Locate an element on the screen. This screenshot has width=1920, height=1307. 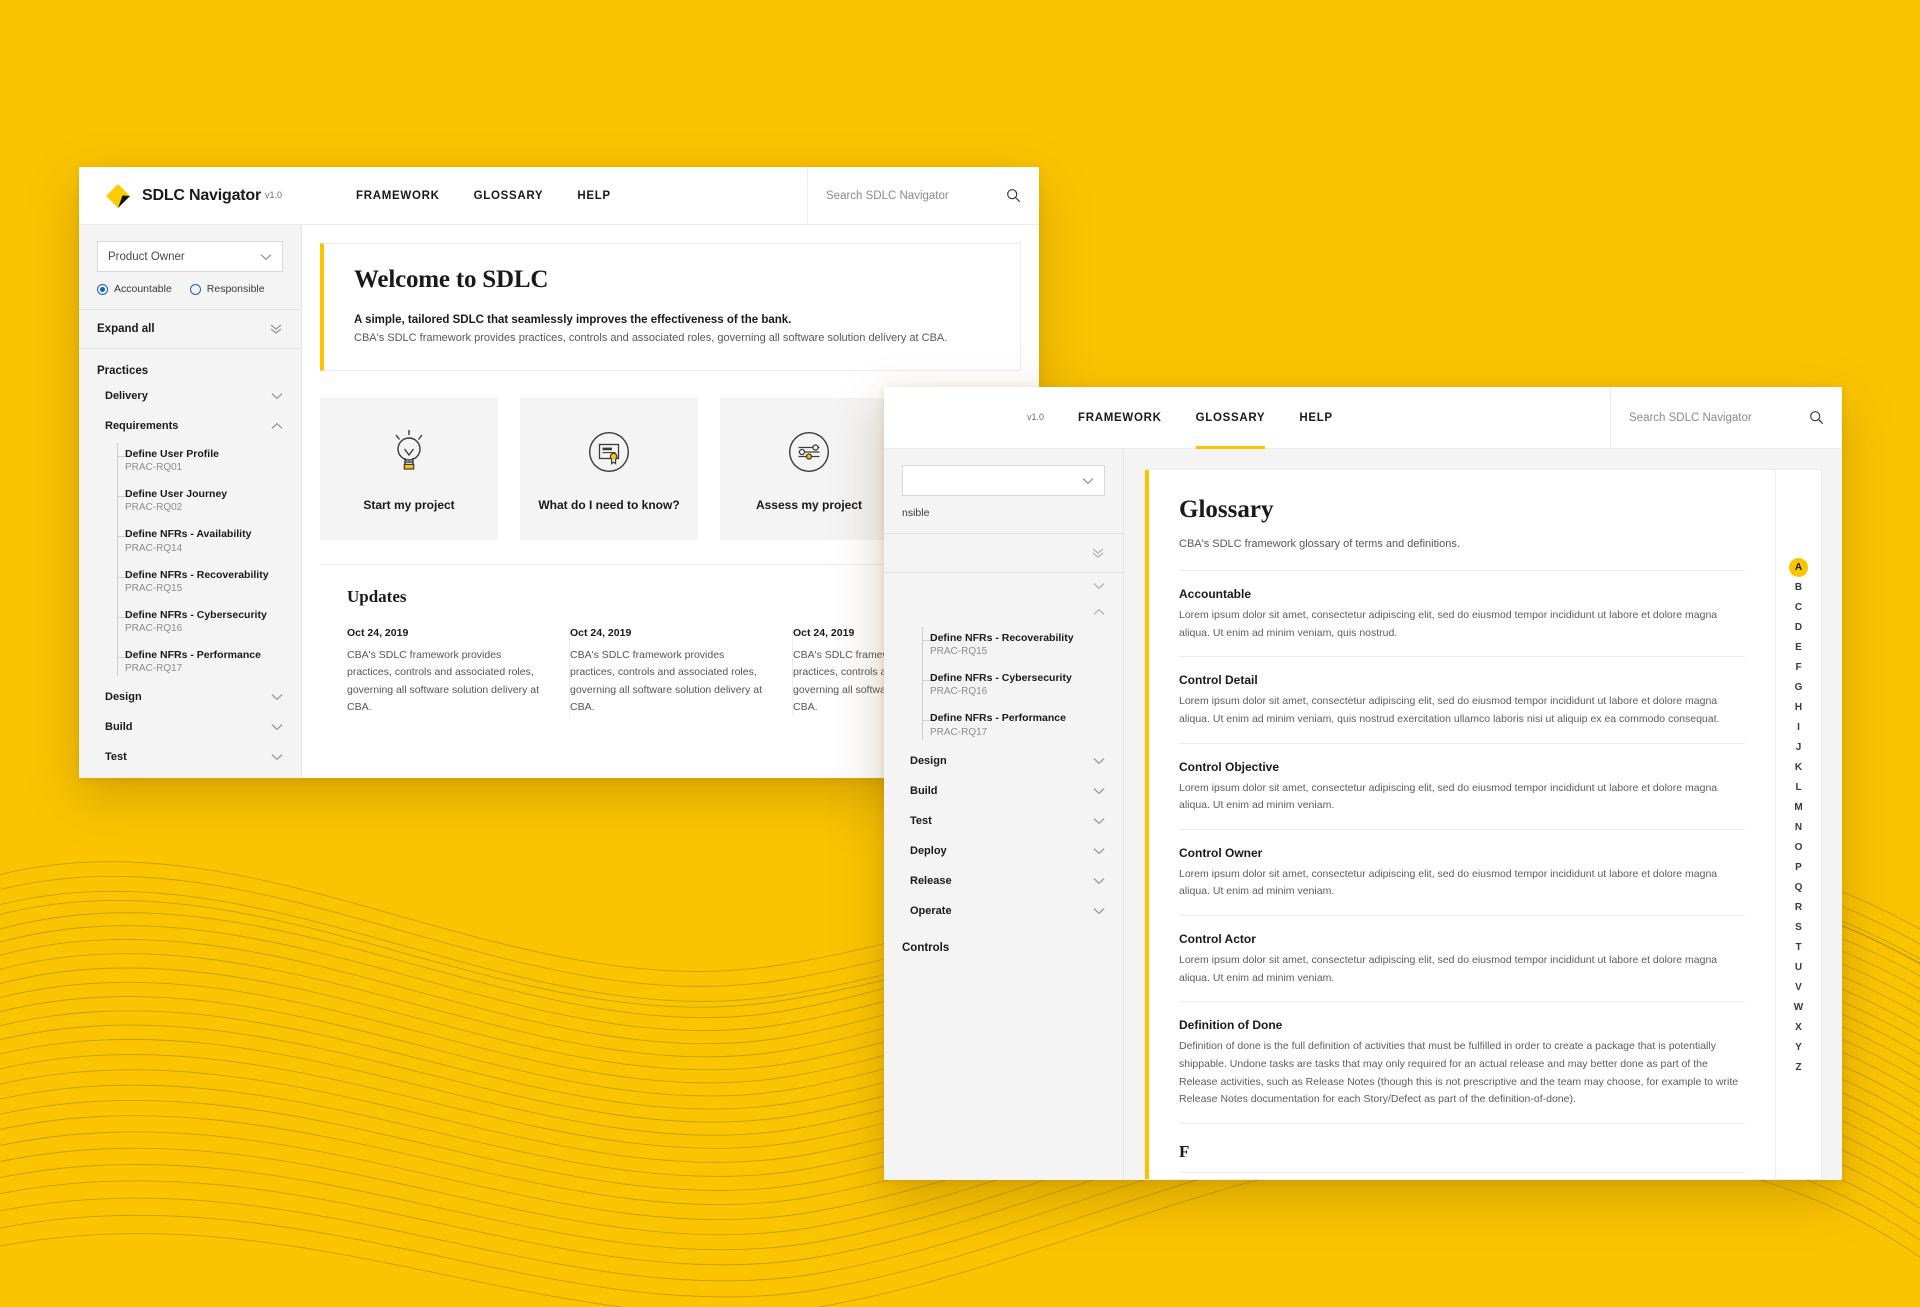
alphabet-letter-q: Q is located at coordinates (1798, 887).